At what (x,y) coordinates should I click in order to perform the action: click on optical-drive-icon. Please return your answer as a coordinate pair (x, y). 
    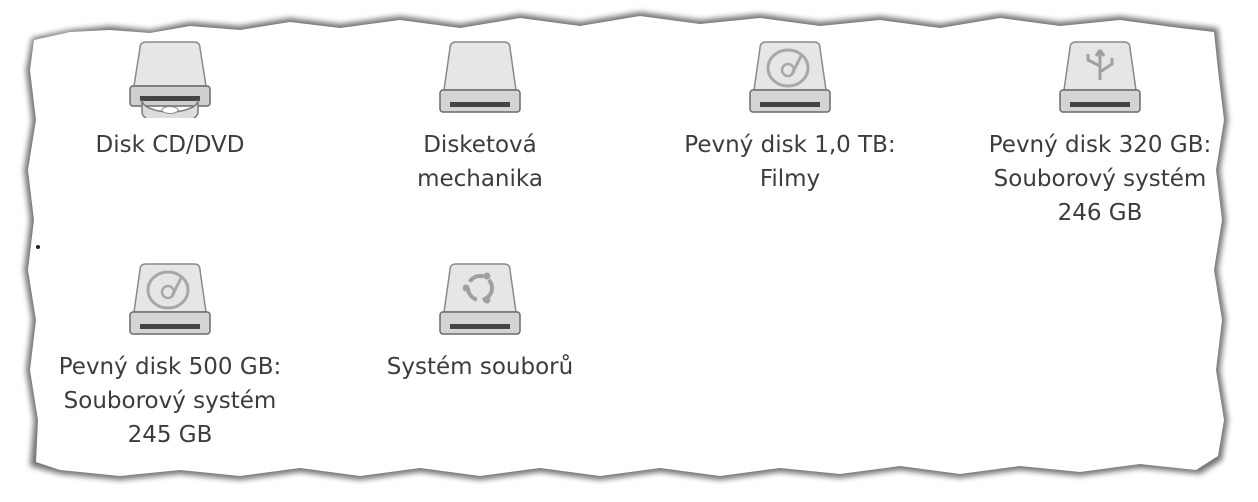
    Looking at the image, I should click on (170, 79).